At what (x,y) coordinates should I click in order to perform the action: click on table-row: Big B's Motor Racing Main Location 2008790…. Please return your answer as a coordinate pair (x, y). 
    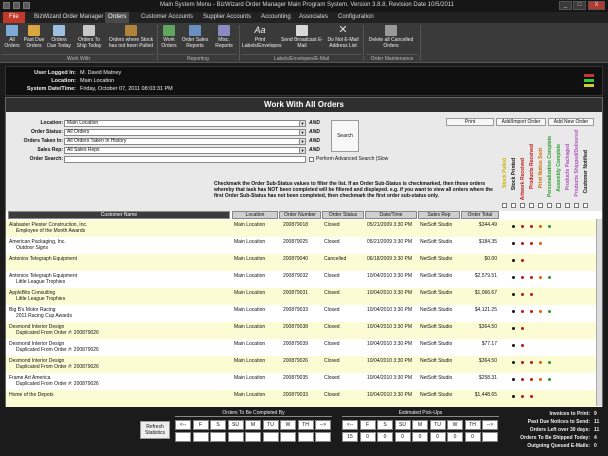
    Looking at the image, I should click on (304, 313).